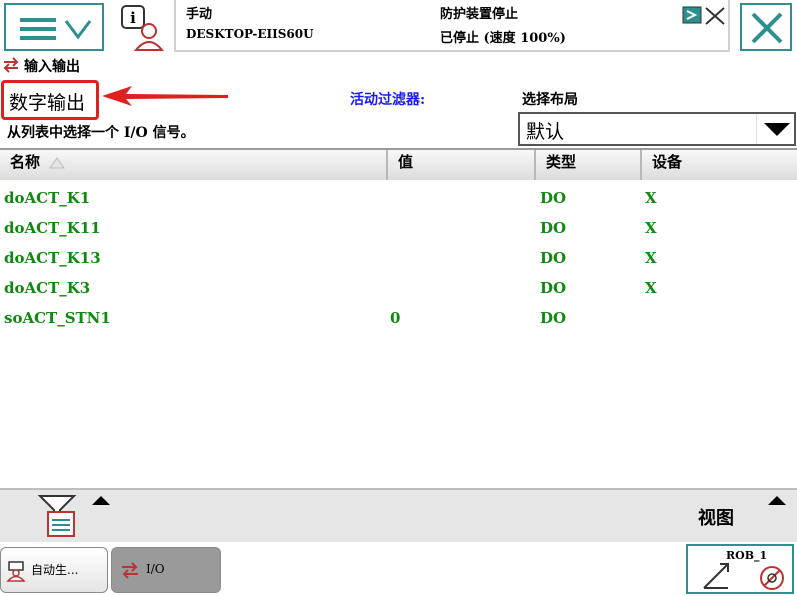 Image resolution: width=797 pixels, height=596 pixels. What do you see at coordinates (143, 28) in the screenshot?
I see `operator-info-icon: i` at bounding box center [143, 28].